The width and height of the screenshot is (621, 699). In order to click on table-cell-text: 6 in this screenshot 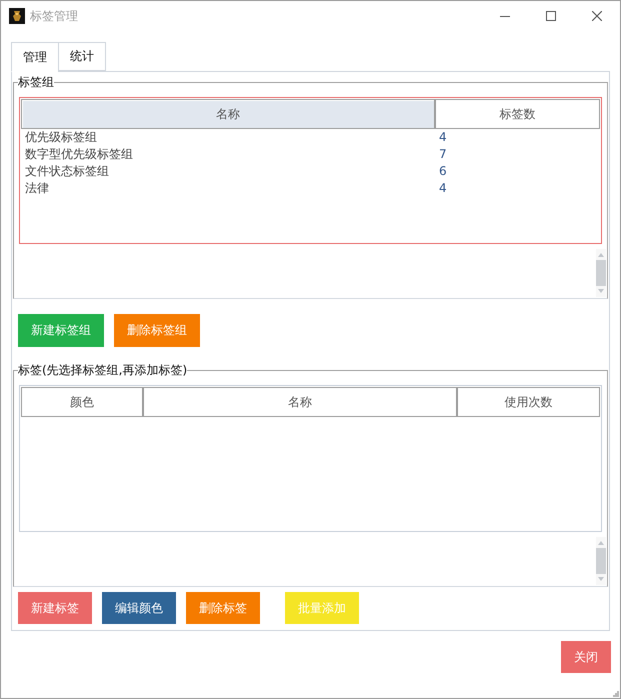, I will do `click(443, 171)`.